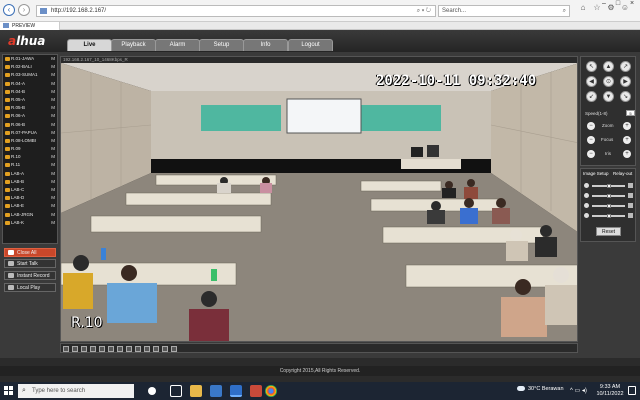  I want to click on focus-in-icon: +, so click(627, 140).